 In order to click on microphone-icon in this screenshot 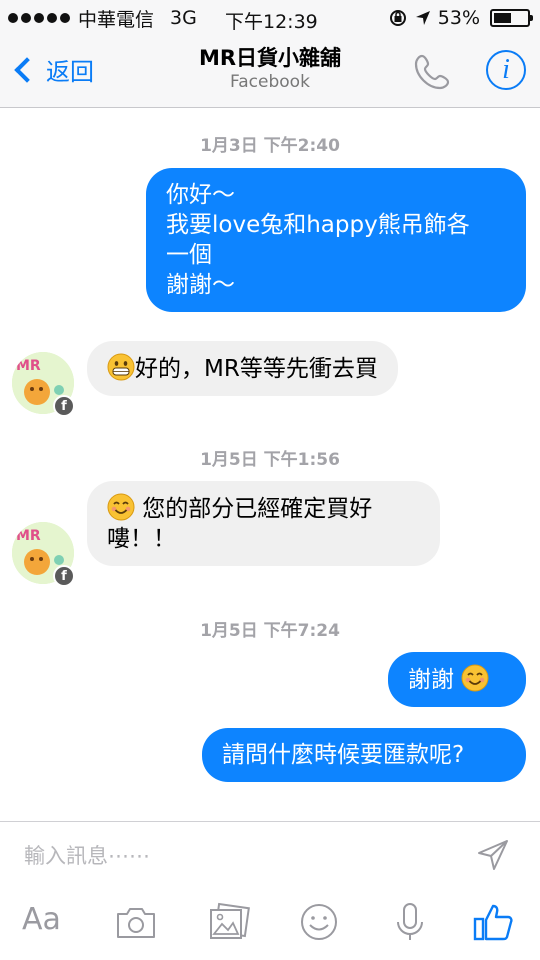, I will do `click(410, 922)`.